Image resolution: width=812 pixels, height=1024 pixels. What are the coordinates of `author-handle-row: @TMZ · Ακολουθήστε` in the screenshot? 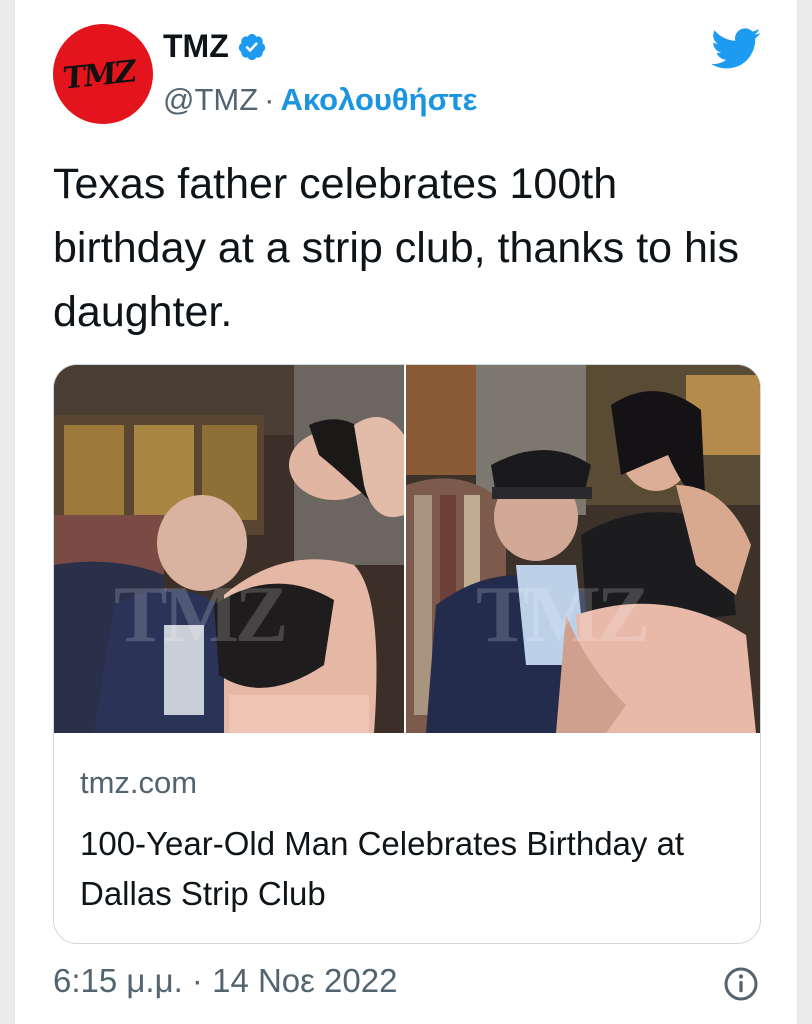 It's located at (320, 100).